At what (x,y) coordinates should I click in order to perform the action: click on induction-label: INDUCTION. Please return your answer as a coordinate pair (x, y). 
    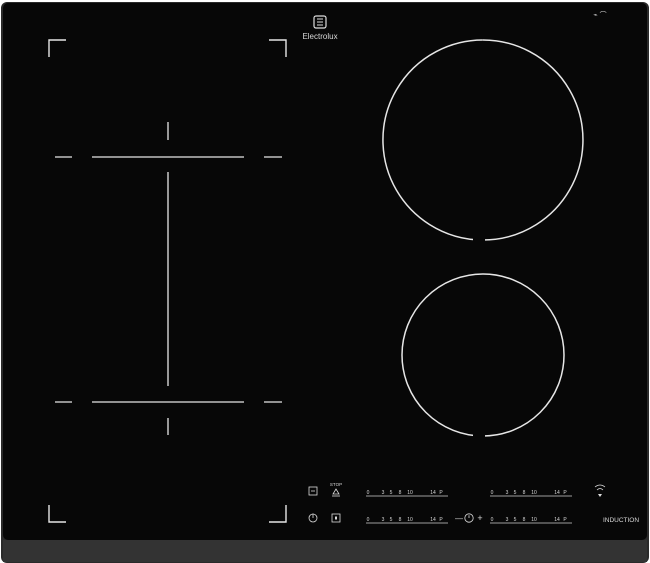
    Looking at the image, I should click on (621, 520).